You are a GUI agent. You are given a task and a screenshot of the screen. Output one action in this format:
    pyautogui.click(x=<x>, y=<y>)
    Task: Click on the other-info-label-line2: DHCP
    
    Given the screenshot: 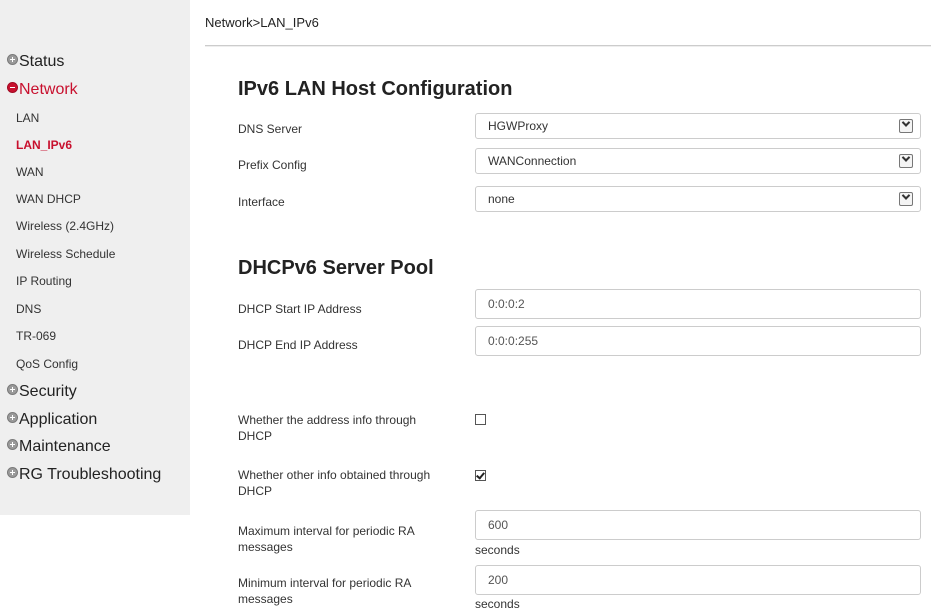 What is the action you would take?
    pyautogui.click(x=255, y=491)
    